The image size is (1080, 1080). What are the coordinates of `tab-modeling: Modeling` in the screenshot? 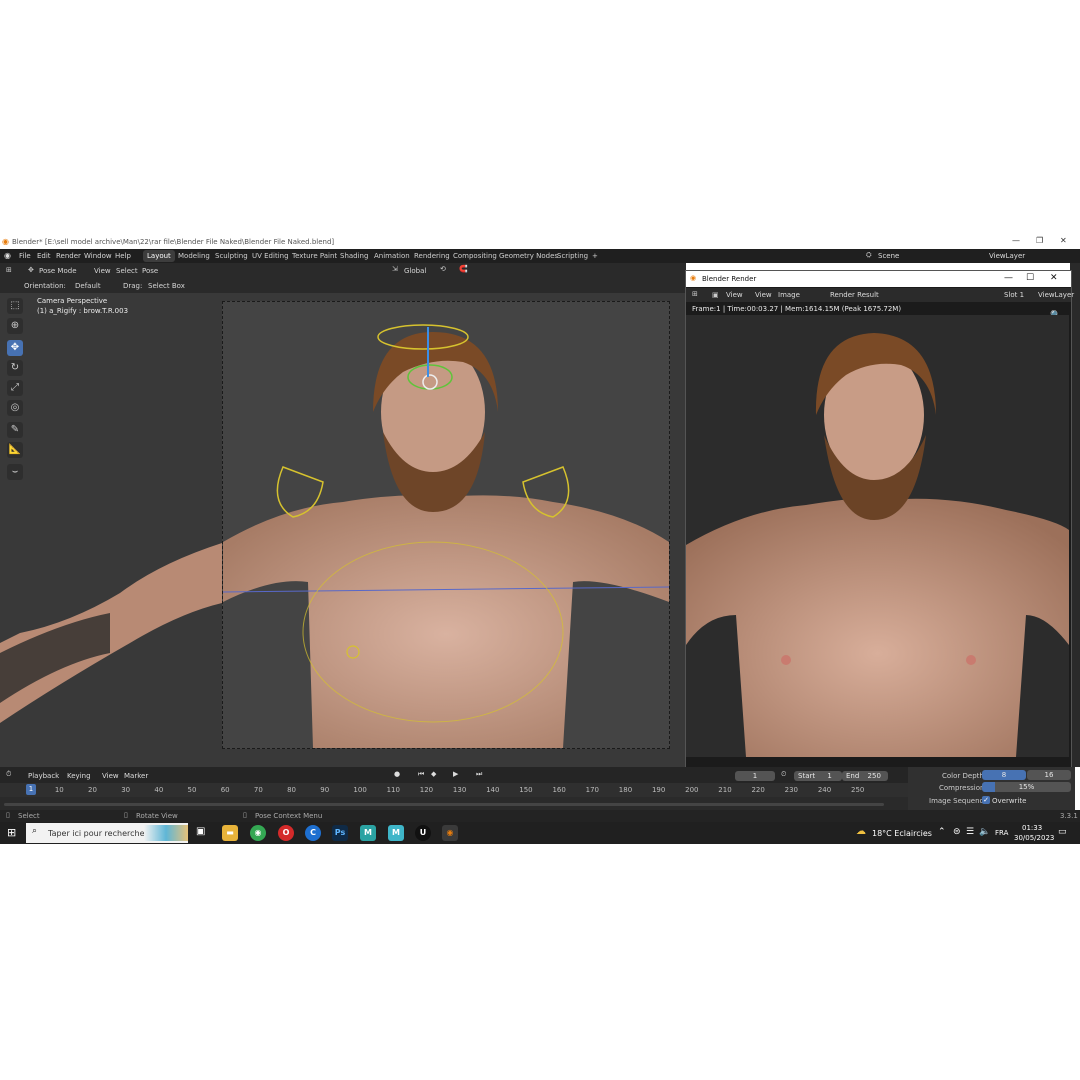 It's located at (194, 256).